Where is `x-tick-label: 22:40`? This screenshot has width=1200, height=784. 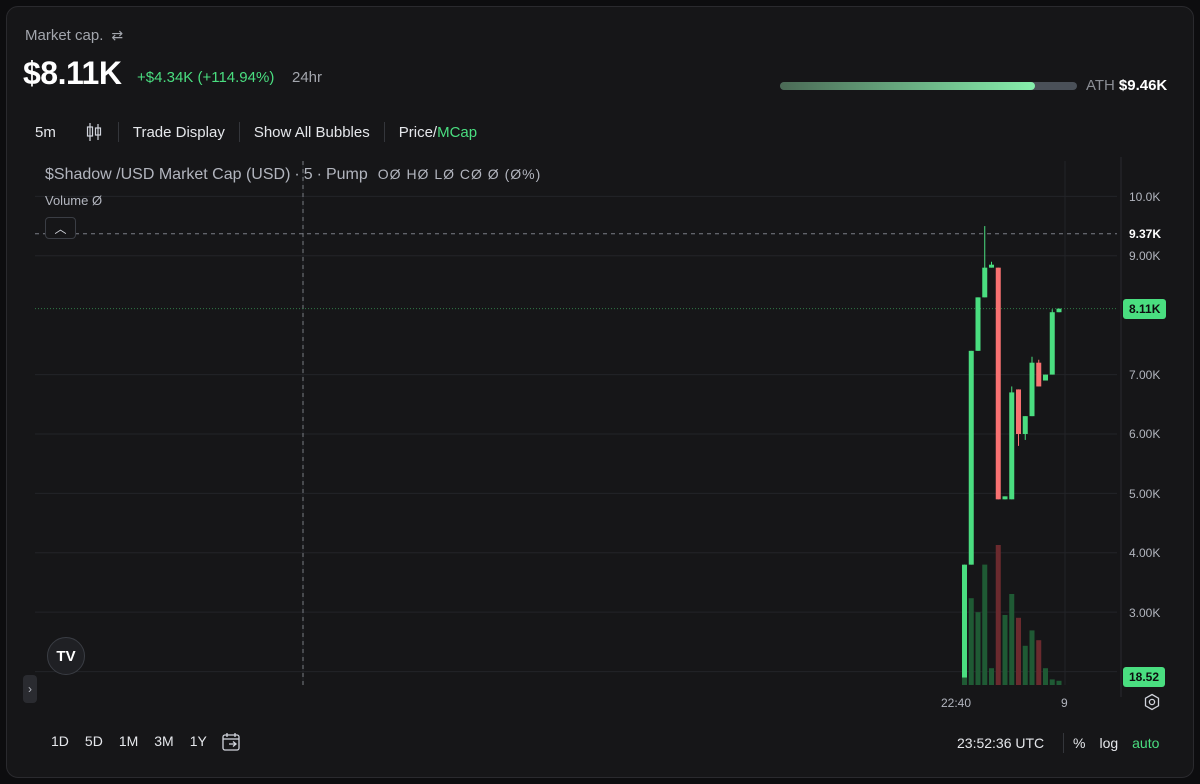 x-tick-label: 22:40 is located at coordinates (956, 703).